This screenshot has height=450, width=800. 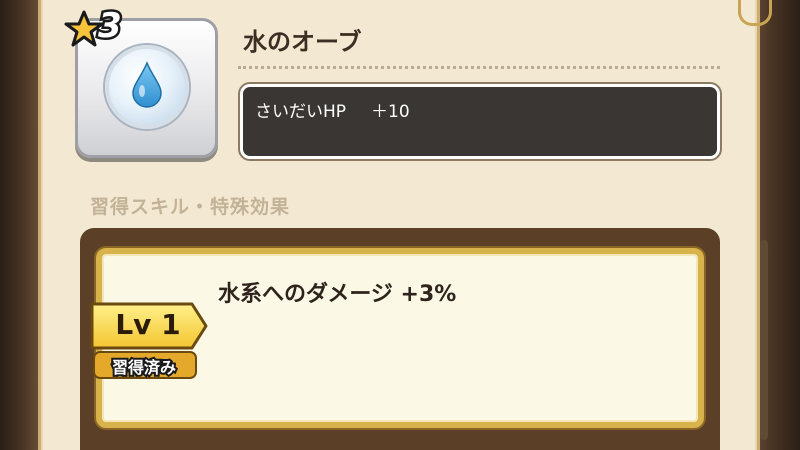 I want to click on stat-box: さいだいHP ＋10, so click(x=480, y=121).